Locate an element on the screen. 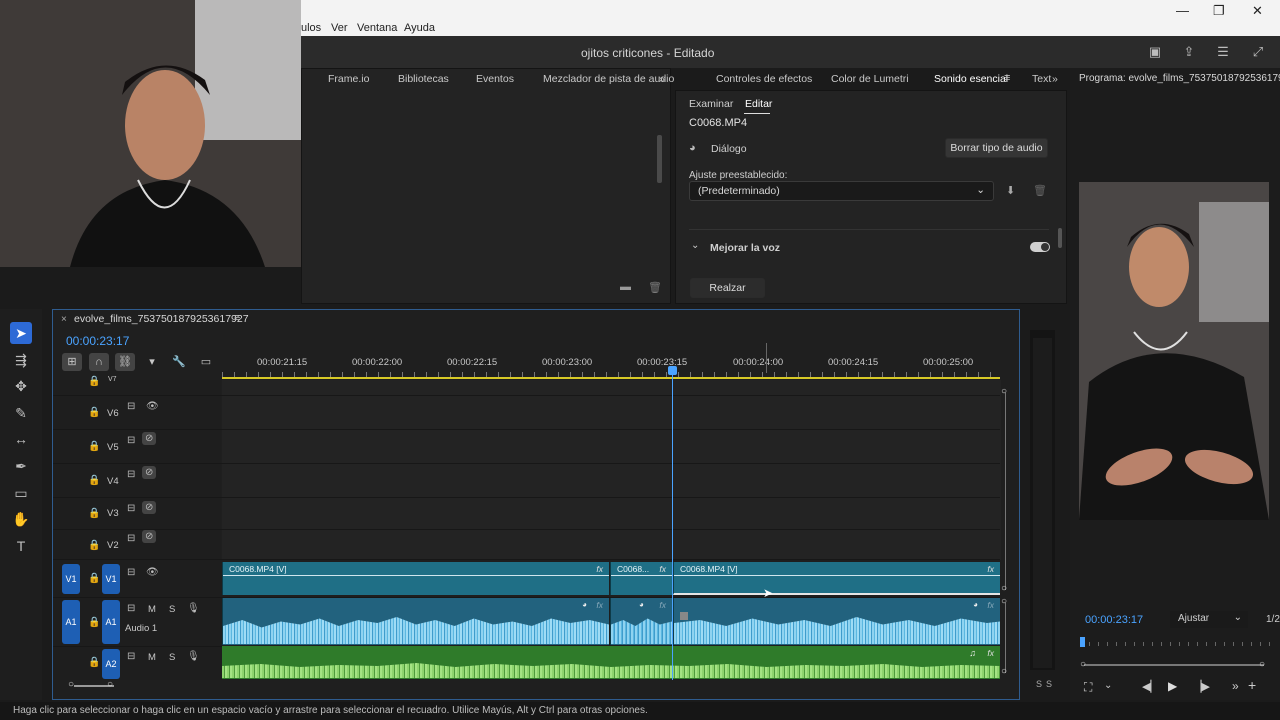  track-select-tool-icon: ⇶ is located at coordinates (21, 360).